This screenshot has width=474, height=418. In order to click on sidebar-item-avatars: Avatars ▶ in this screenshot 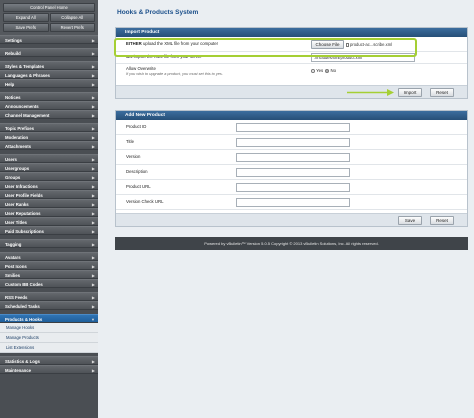, I will do `click(49, 256)`.